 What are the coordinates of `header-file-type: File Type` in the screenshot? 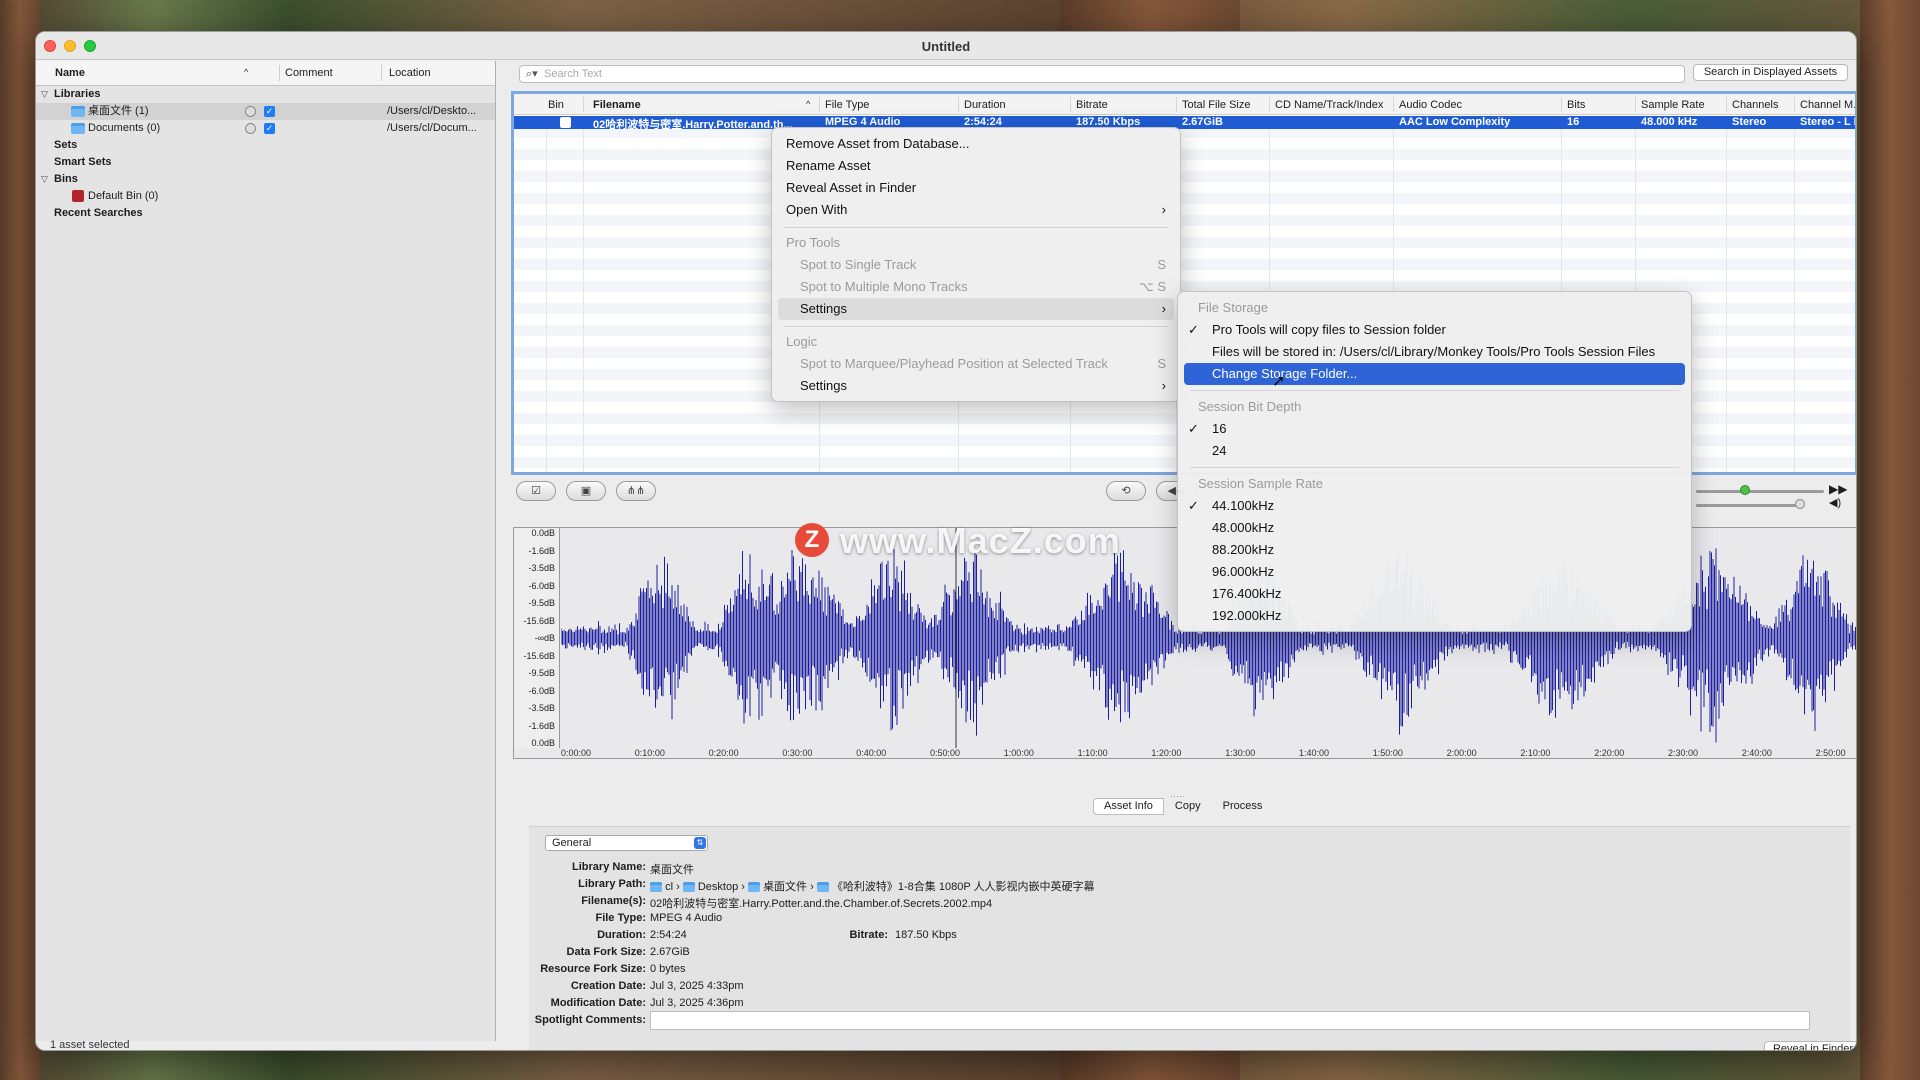 It's located at (847, 105).